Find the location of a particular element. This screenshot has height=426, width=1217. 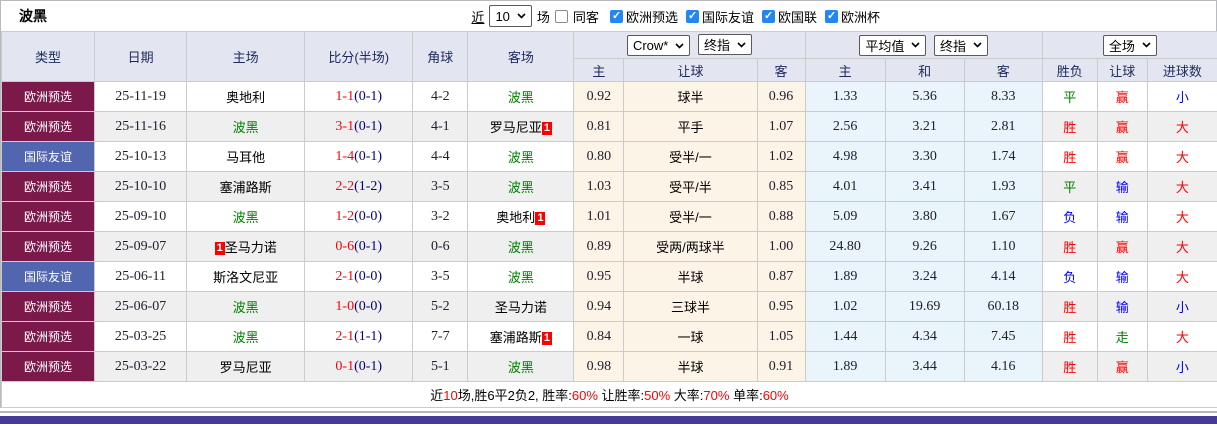

odds-home-cell: 0.89 is located at coordinates (599, 246).